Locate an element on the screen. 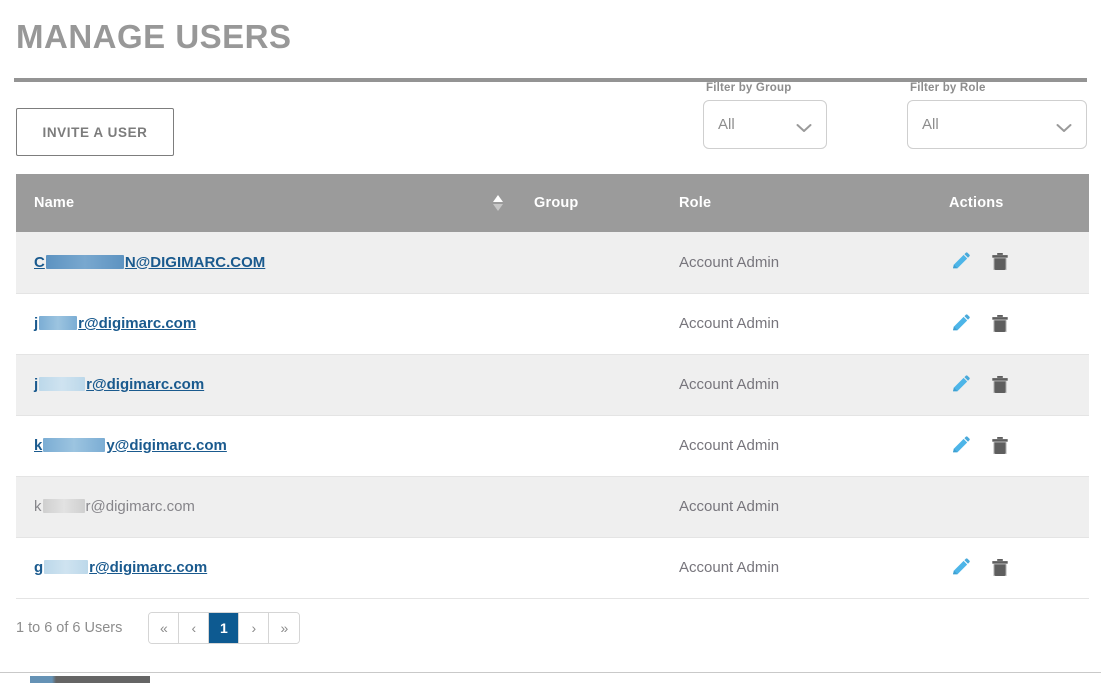 Image resolution: width=1101 pixels, height=683 pixels. filter-by-group: Filter by Group All is located at coordinates (793, 115).